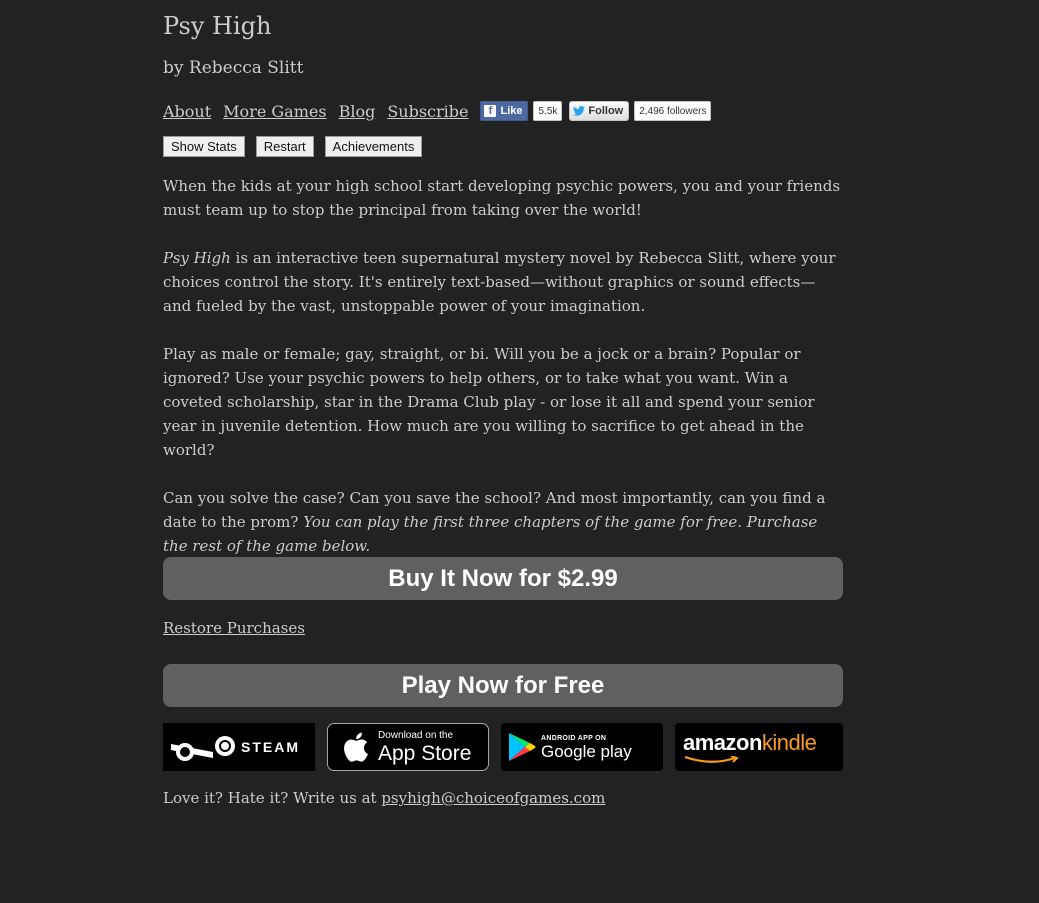 This screenshot has height=903, width=1039. What do you see at coordinates (711, 759) in the screenshot?
I see `amazon-smile-icon` at bounding box center [711, 759].